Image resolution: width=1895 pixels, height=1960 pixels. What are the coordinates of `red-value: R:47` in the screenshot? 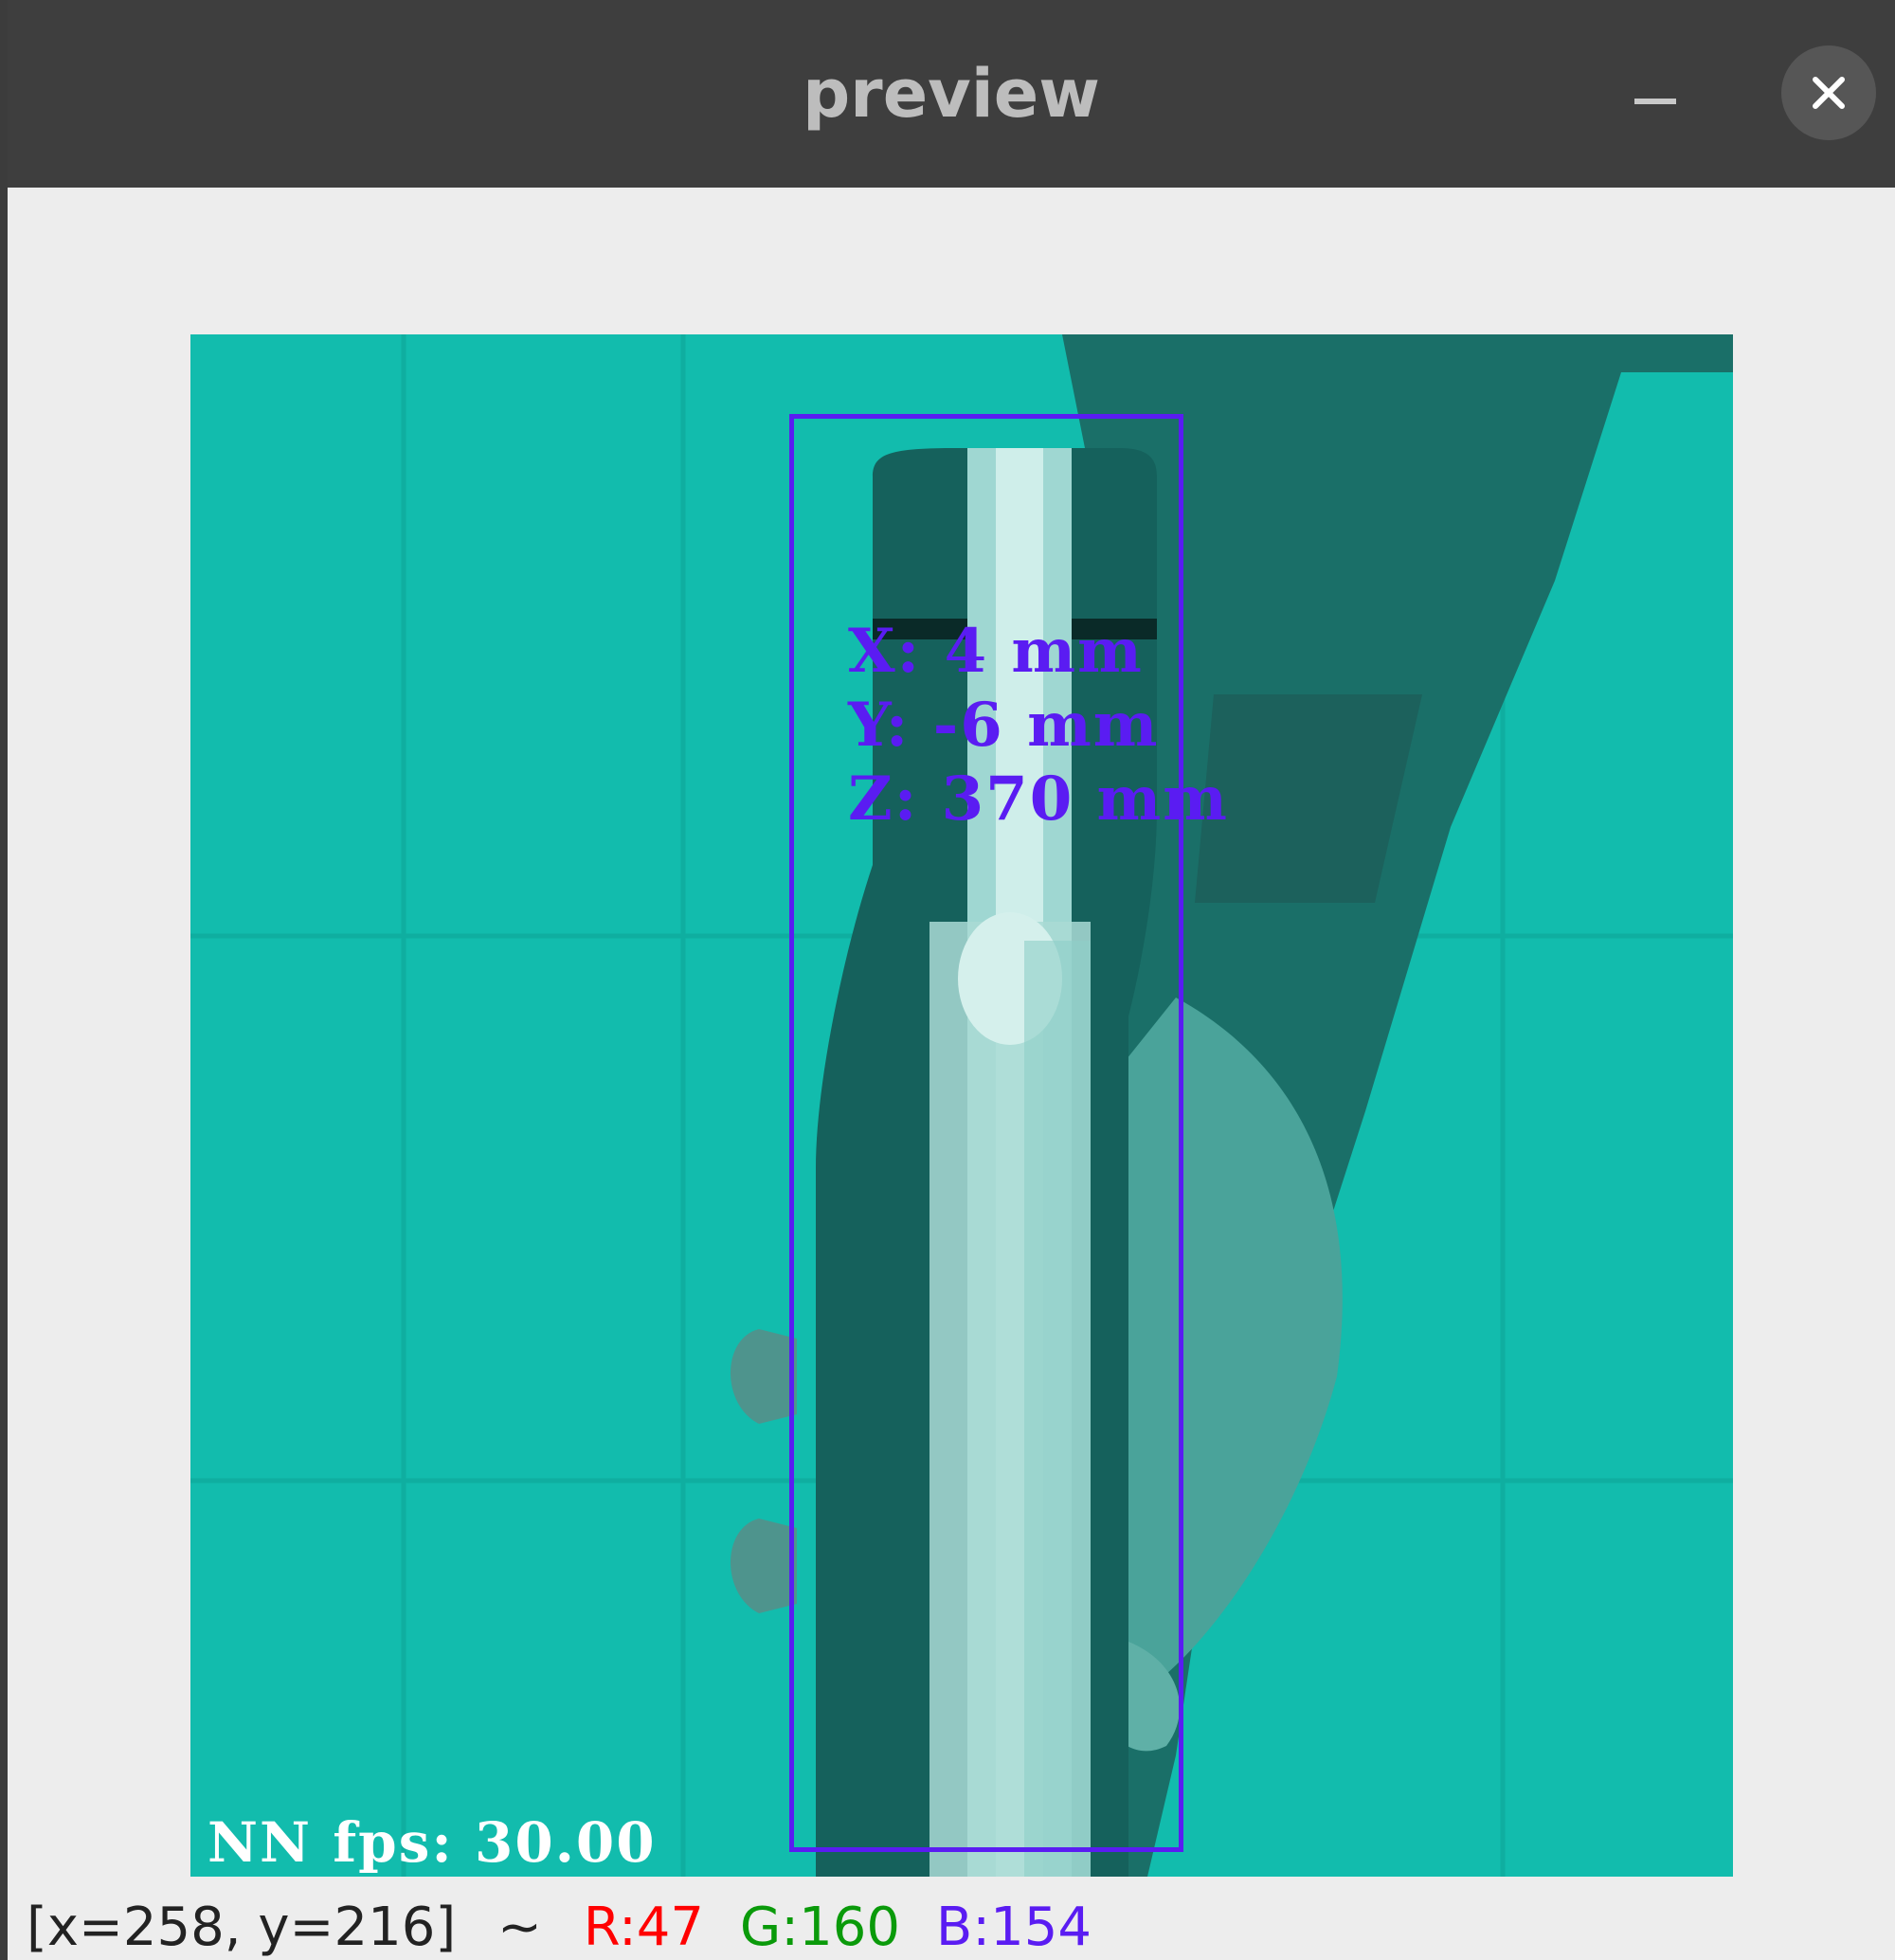 It's located at (644, 1927).